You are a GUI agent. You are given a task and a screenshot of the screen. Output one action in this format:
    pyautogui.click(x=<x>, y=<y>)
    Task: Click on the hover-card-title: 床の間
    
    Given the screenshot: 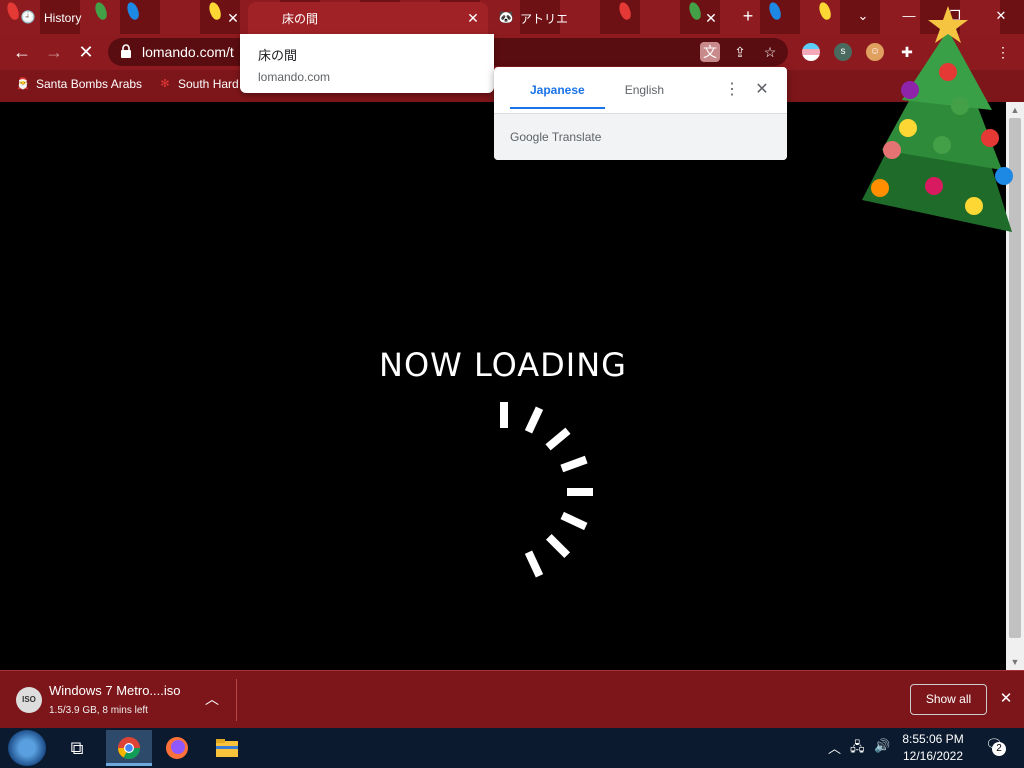 What is the action you would take?
    pyautogui.click(x=278, y=55)
    